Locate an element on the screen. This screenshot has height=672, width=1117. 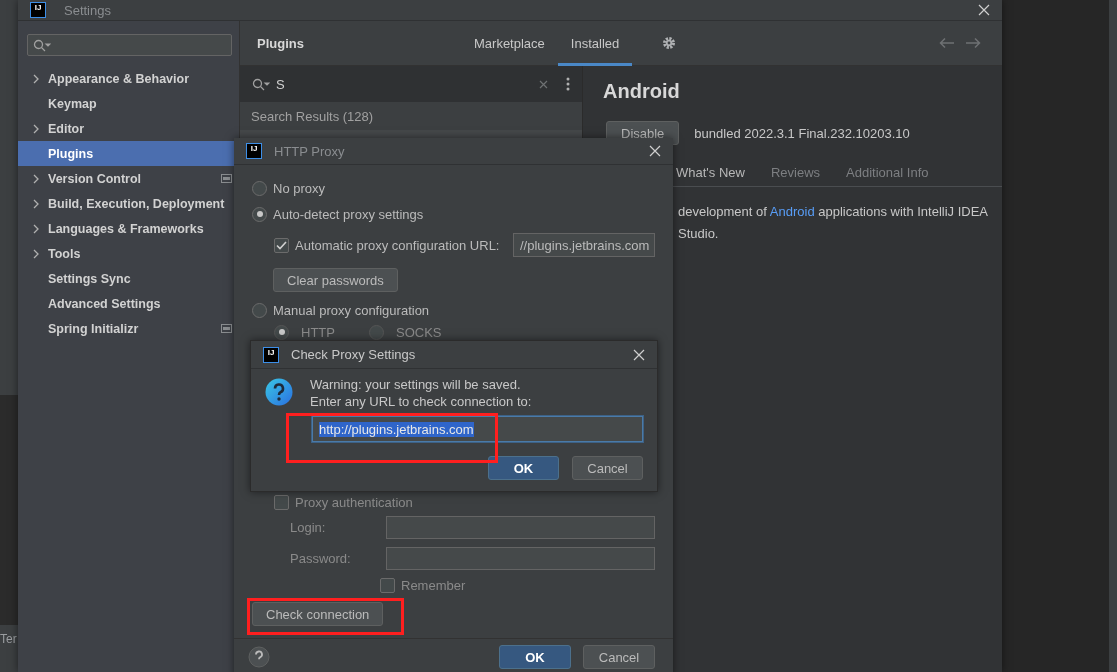
radio-label: No proxy is located at coordinates (299, 188).